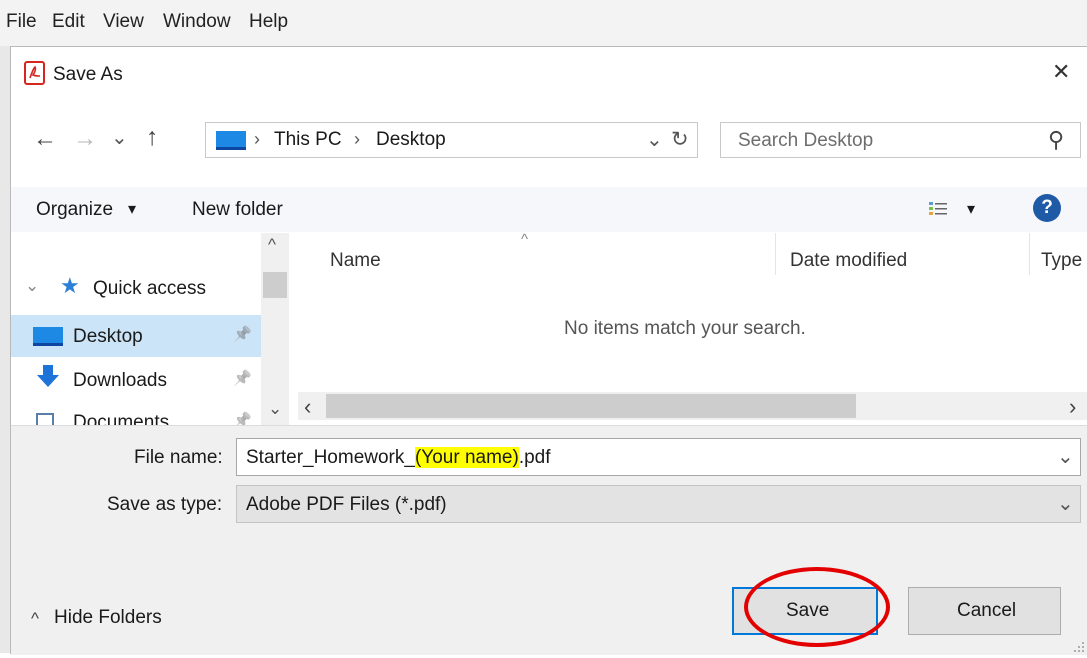 Image resolution: width=1087 pixels, height=658 pixels. What do you see at coordinates (108, 336) in the screenshot?
I see `sidebar-item-label: Desktop` at bounding box center [108, 336].